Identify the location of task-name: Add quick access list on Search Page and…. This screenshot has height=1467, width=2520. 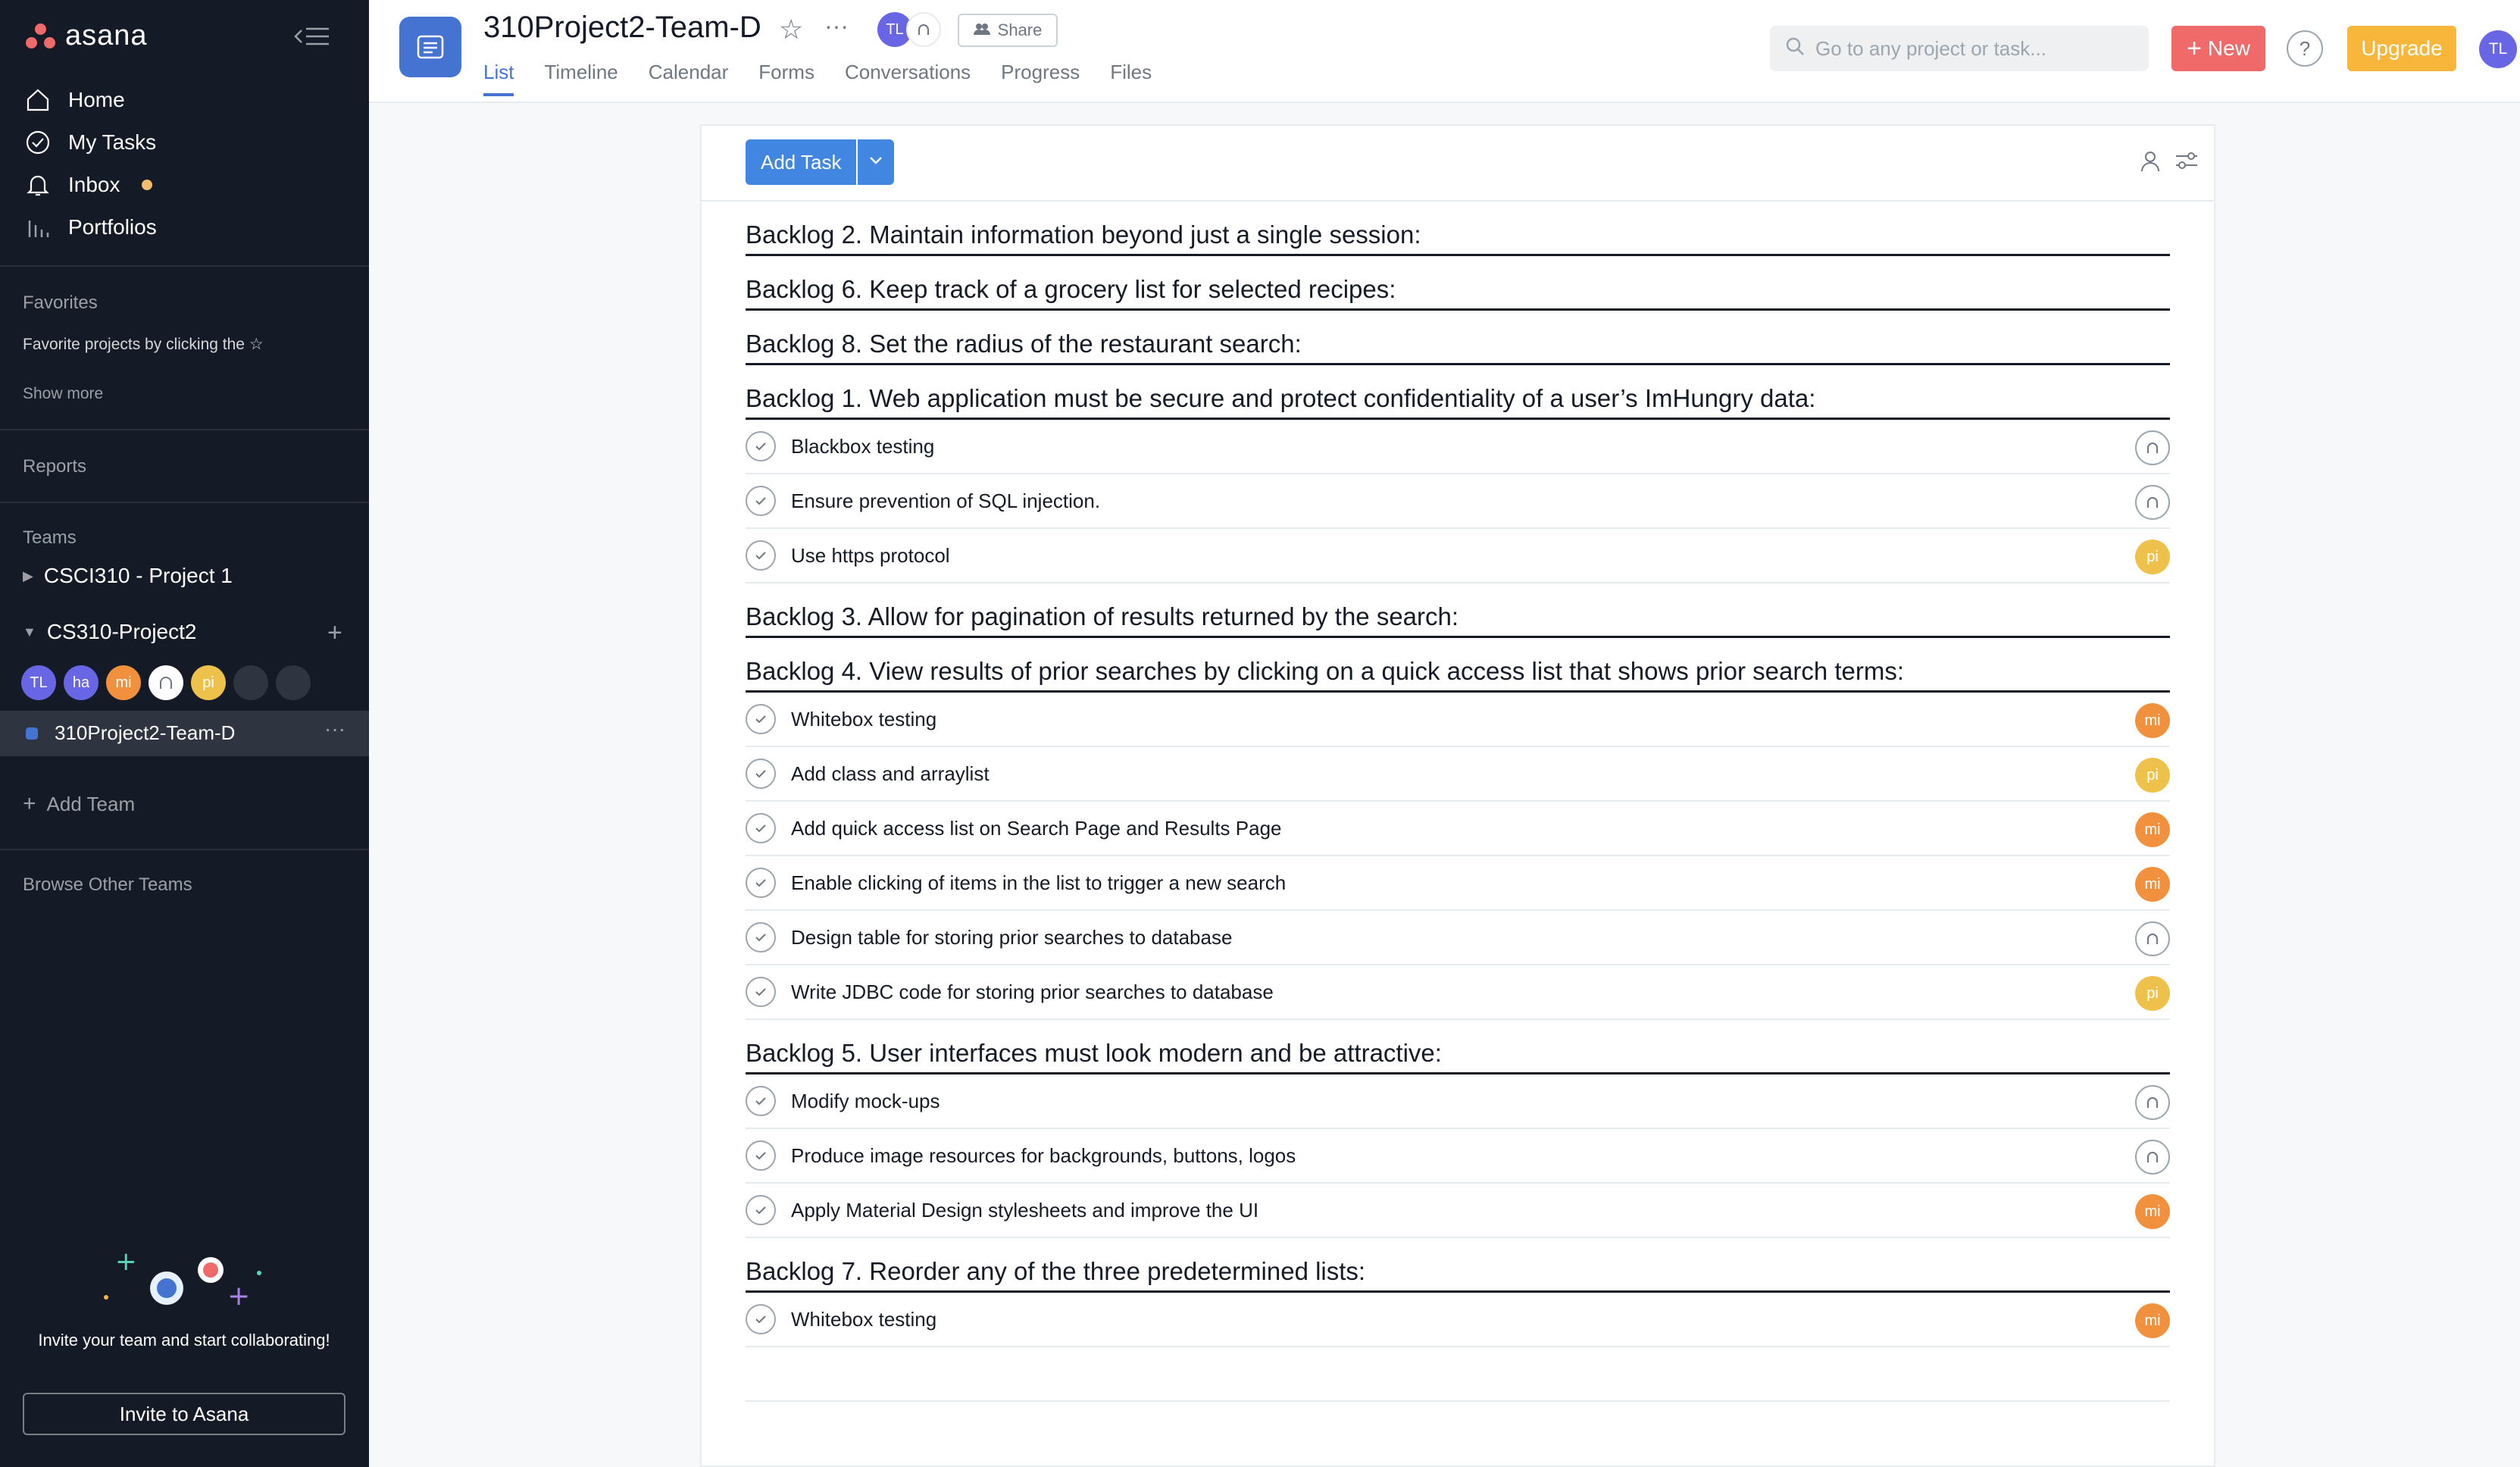
(1036, 828).